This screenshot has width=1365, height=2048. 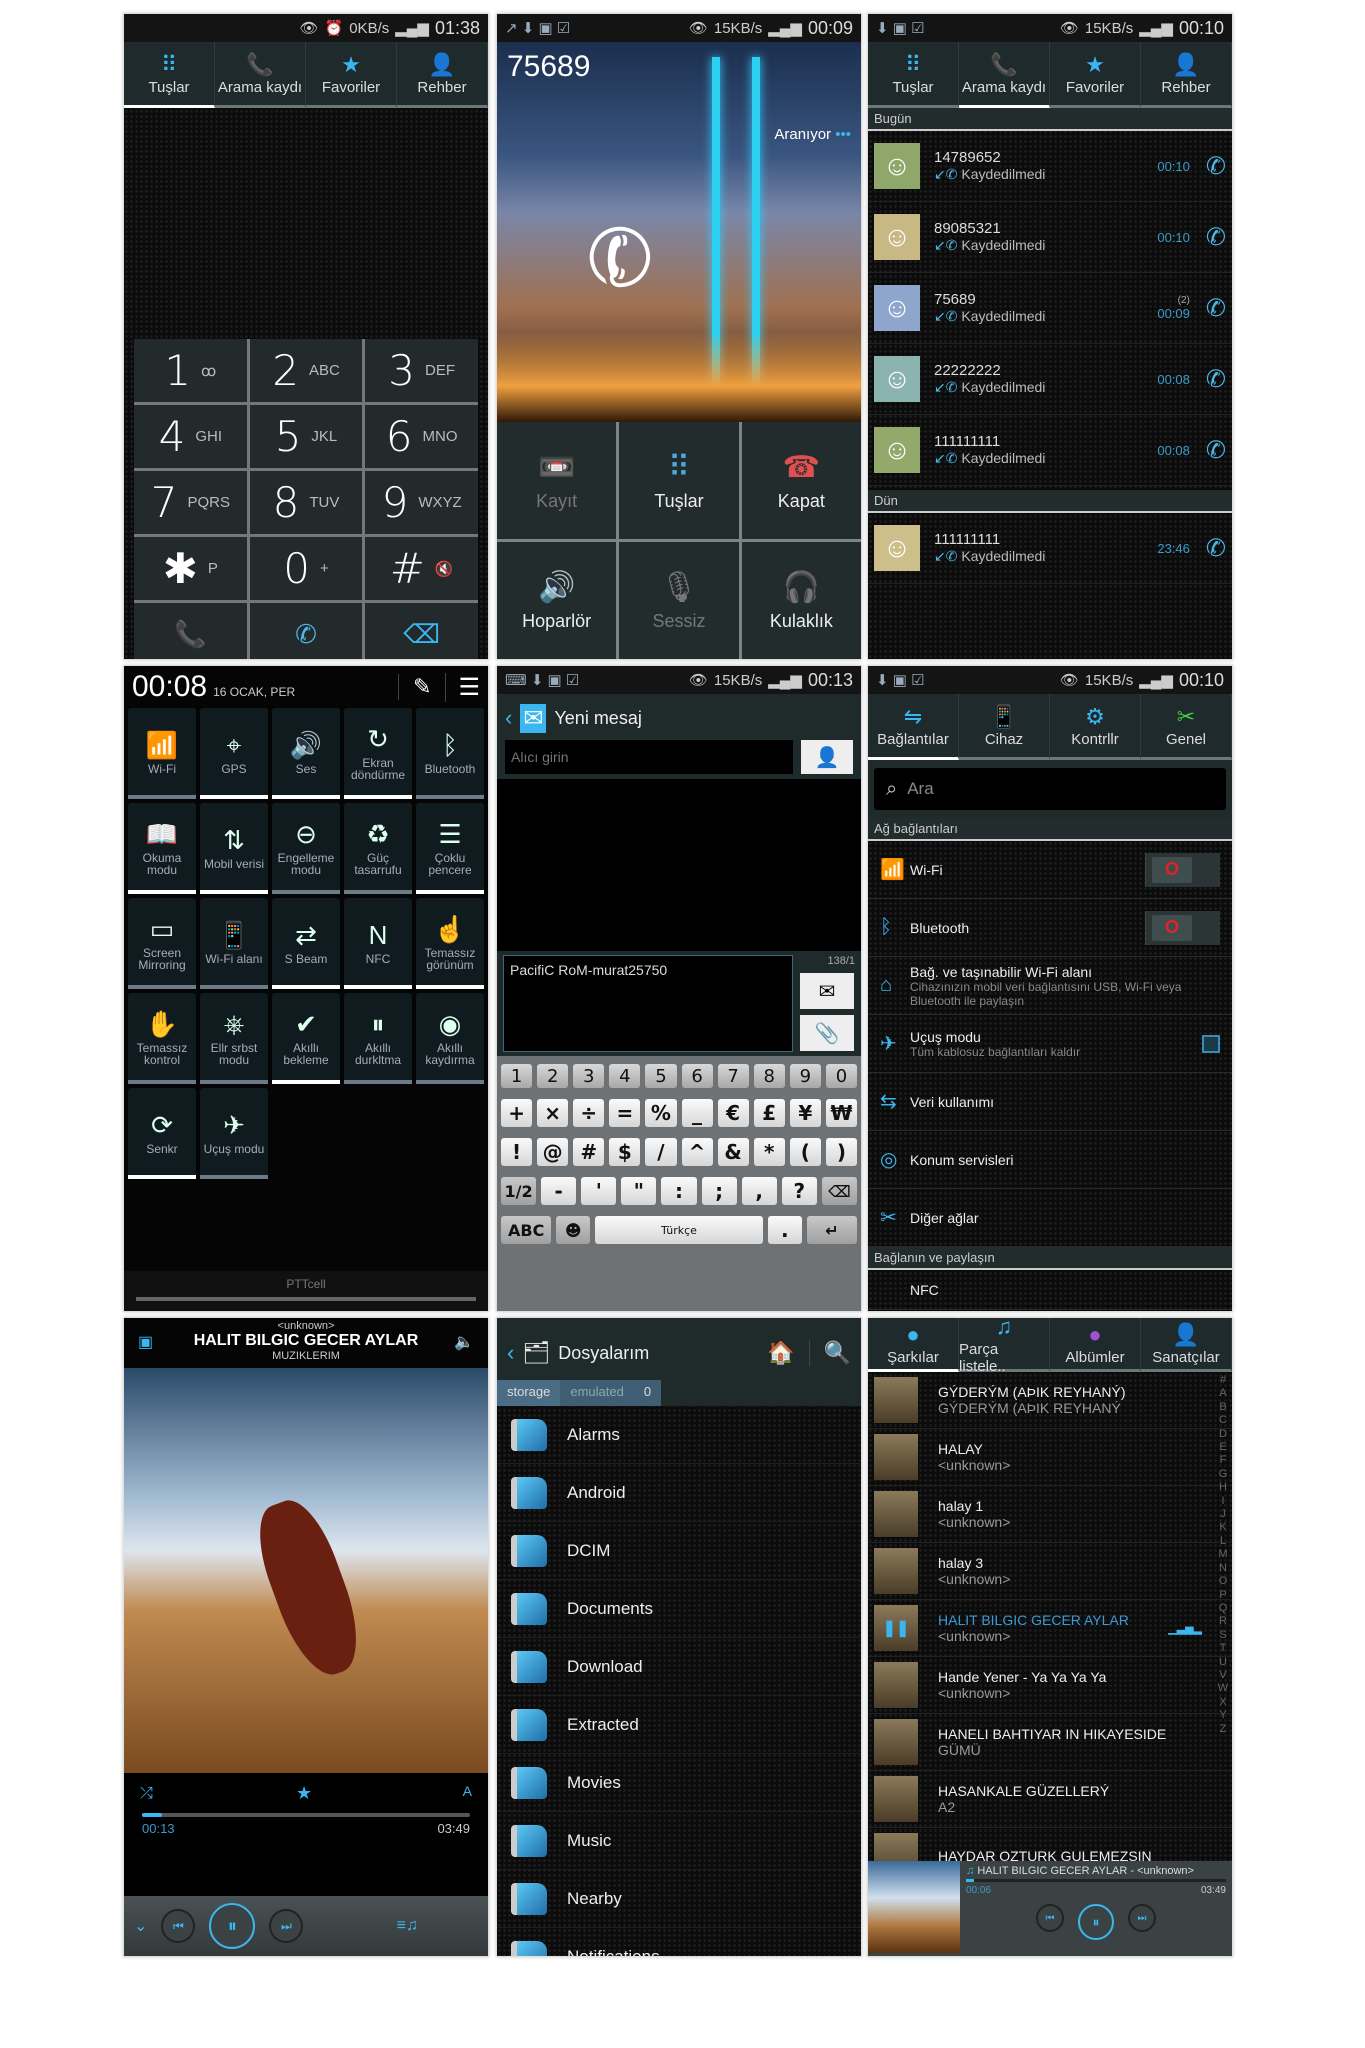 I want to click on quick-toggle: 🔊 Ses, so click(x=306, y=753).